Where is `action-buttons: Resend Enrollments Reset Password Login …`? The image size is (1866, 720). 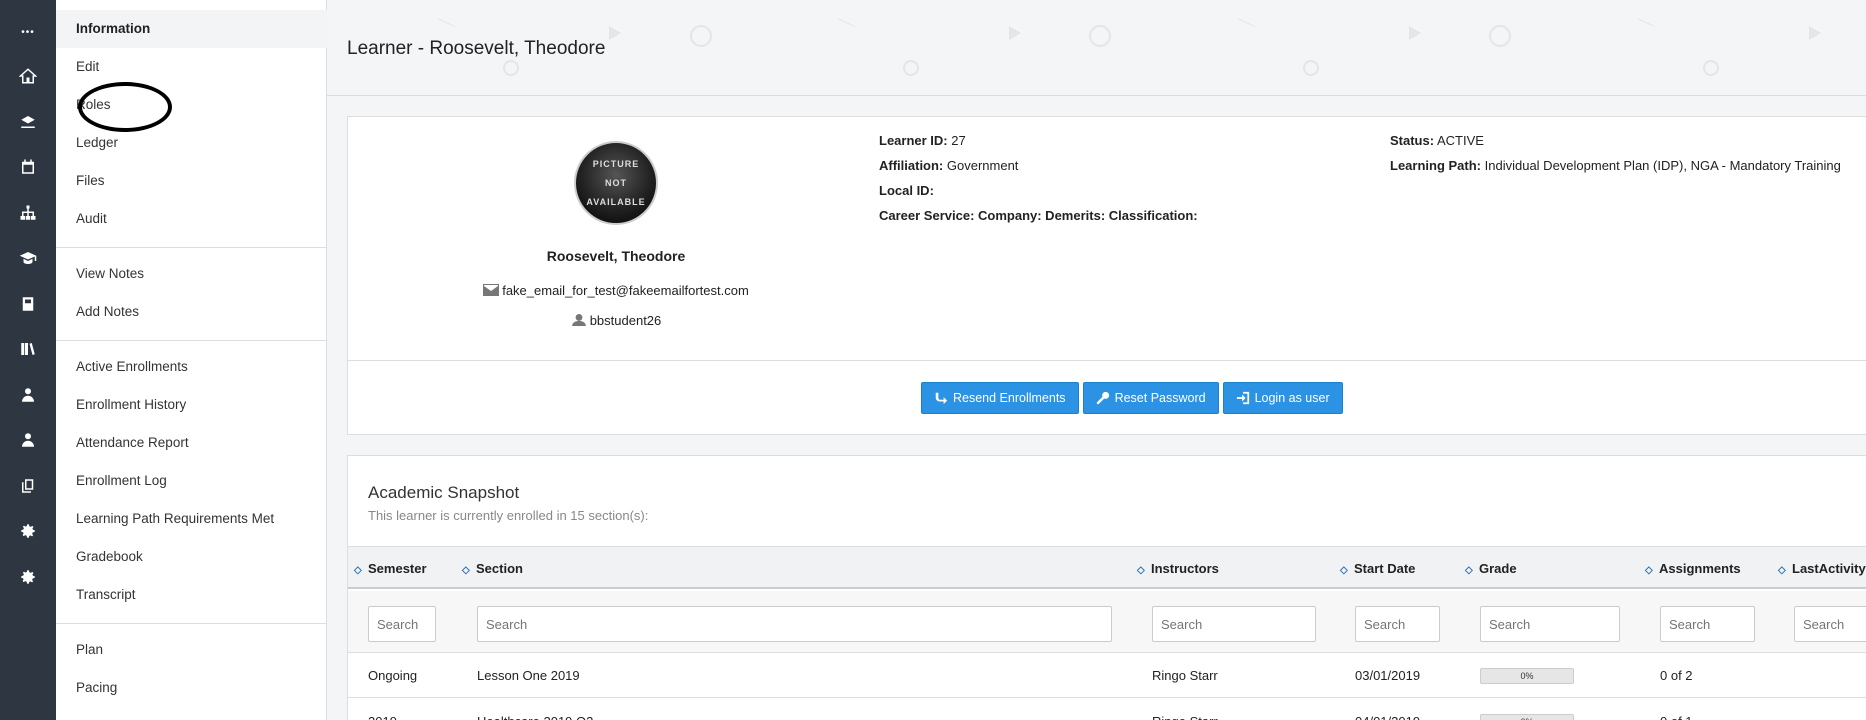 action-buttons: Resend Enrollments Reset Password Login … is located at coordinates (1132, 398).